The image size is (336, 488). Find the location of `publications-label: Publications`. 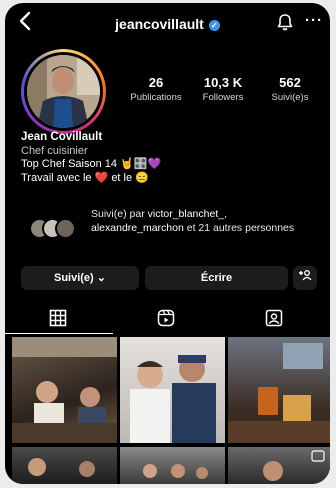

publications-label: Publications is located at coordinates (156, 97).